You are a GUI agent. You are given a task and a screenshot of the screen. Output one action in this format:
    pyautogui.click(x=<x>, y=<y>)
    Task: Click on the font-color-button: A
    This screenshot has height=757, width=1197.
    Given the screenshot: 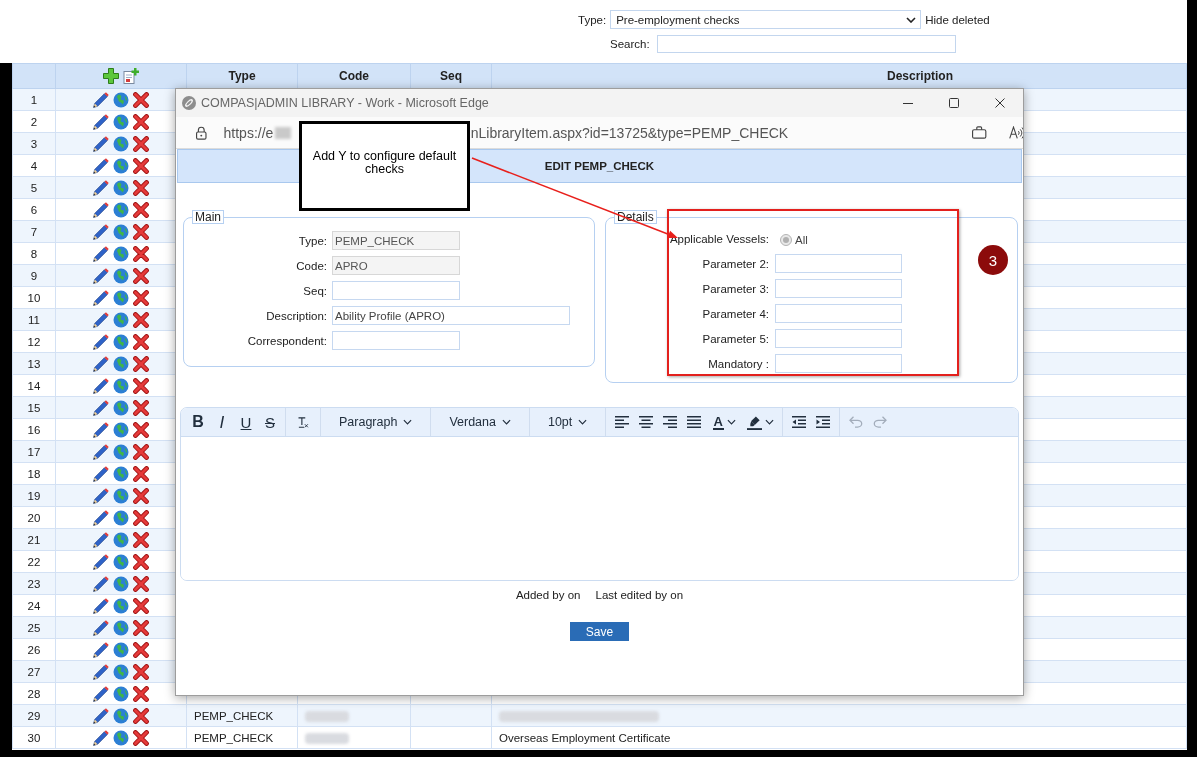 What is the action you would take?
    pyautogui.click(x=724, y=422)
    